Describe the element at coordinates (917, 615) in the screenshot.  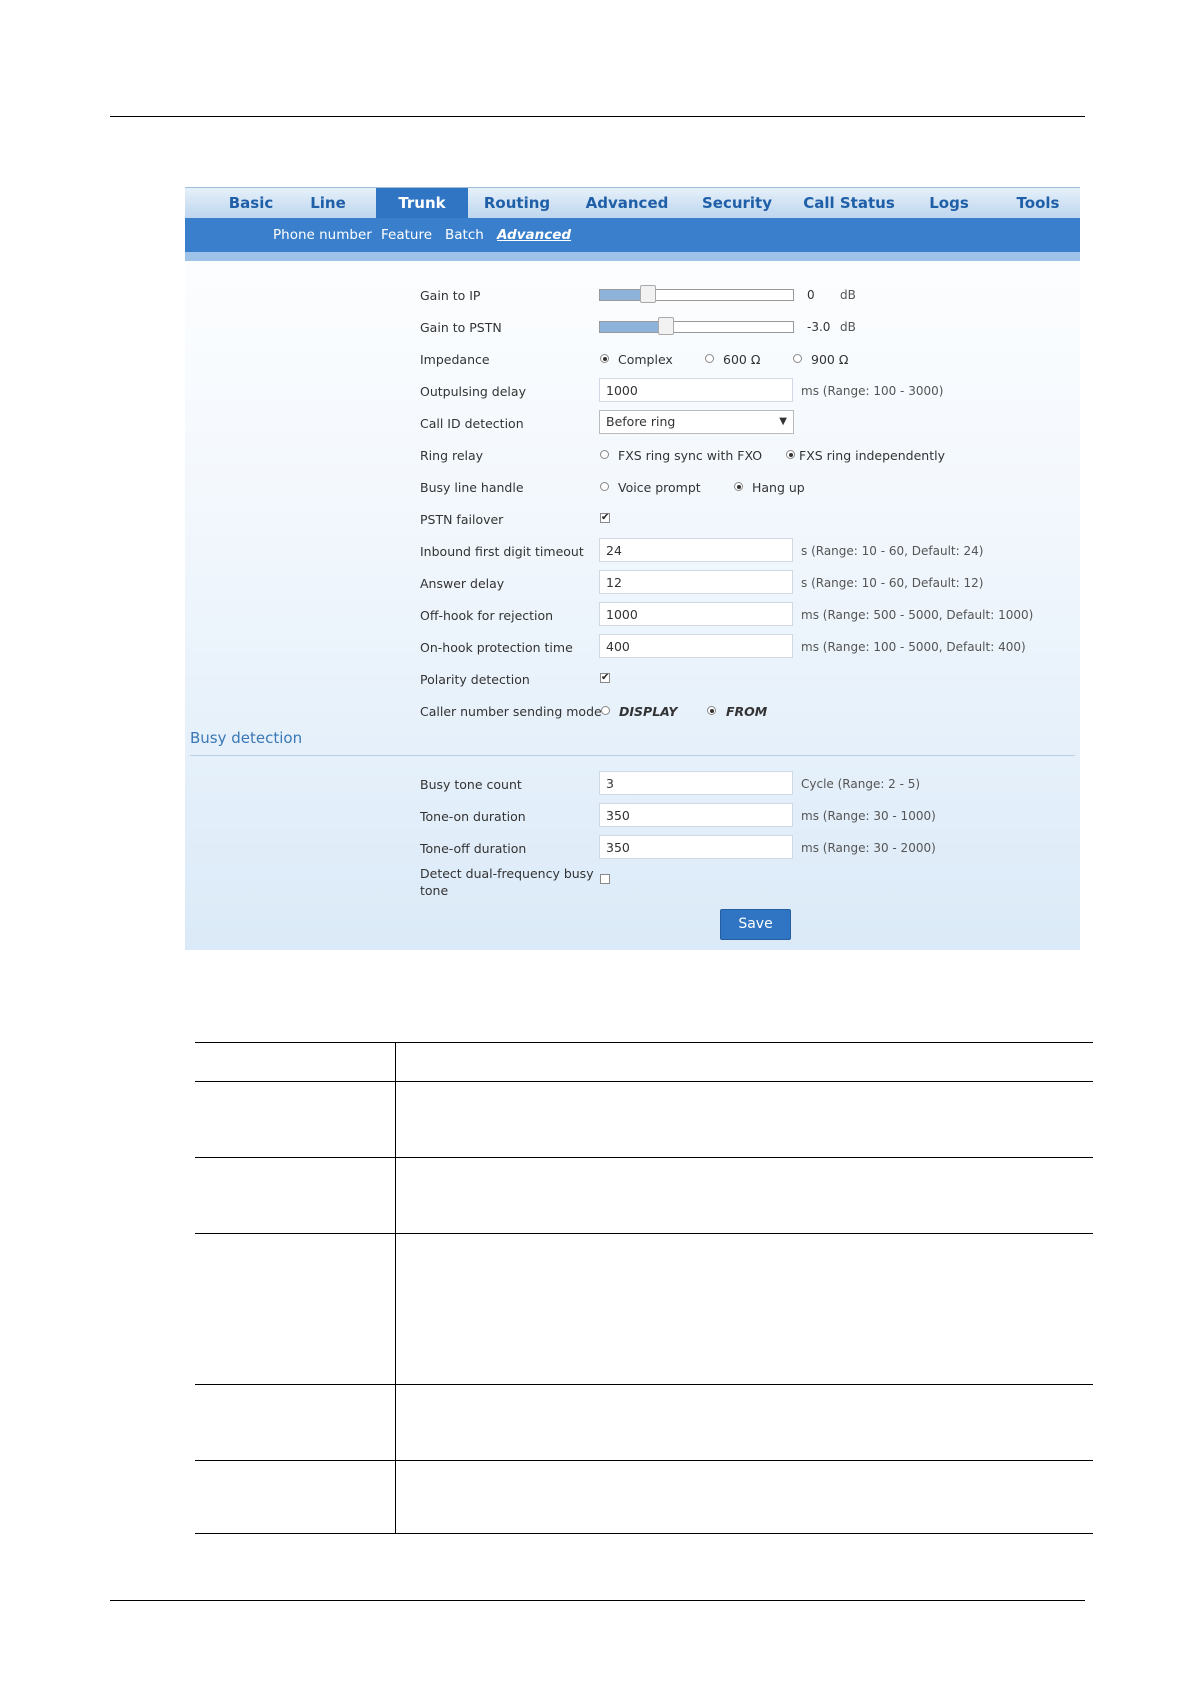
I see `offhook-rejection-hint: ms (Range: 500 - 5000, Default: 1000)` at that location.